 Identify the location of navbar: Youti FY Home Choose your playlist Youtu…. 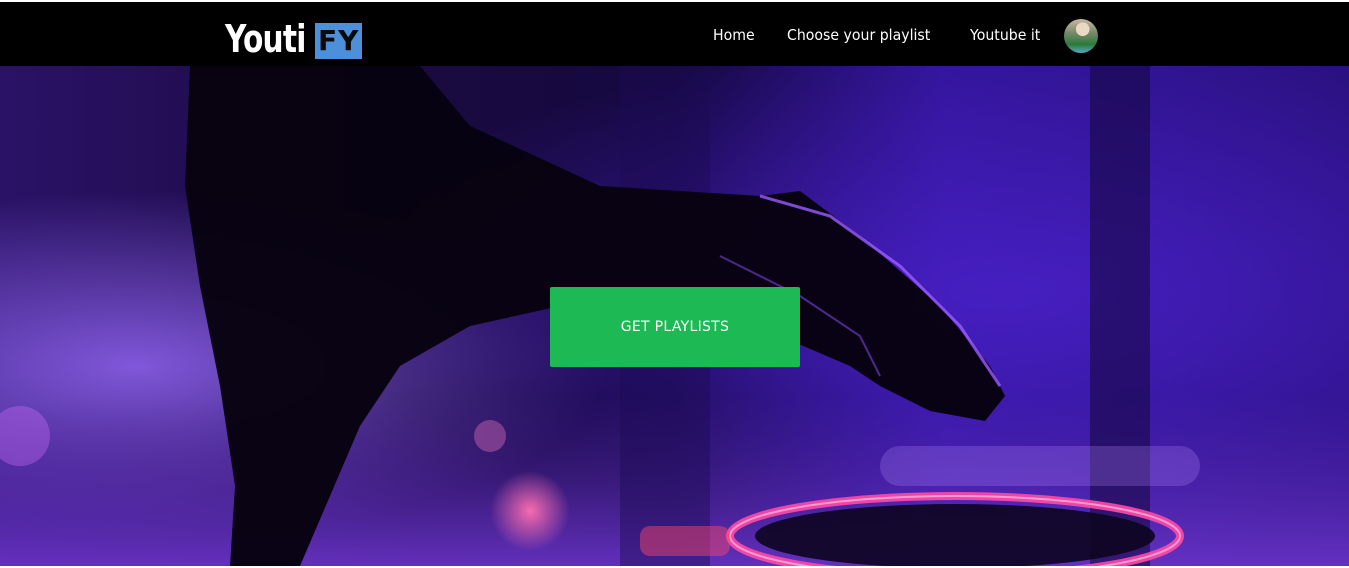
(674, 34).